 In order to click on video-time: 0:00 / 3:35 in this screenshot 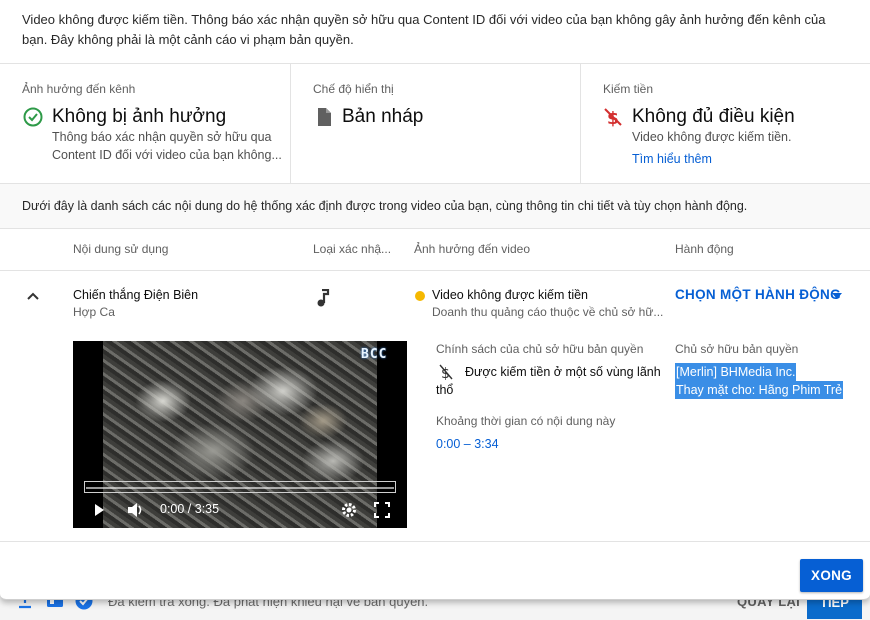, I will do `click(190, 509)`.